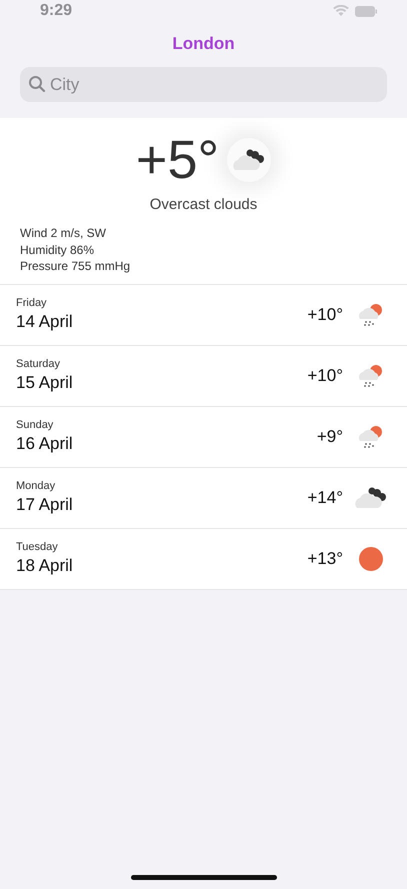  I want to click on weekday-label: Friday, so click(32, 303).